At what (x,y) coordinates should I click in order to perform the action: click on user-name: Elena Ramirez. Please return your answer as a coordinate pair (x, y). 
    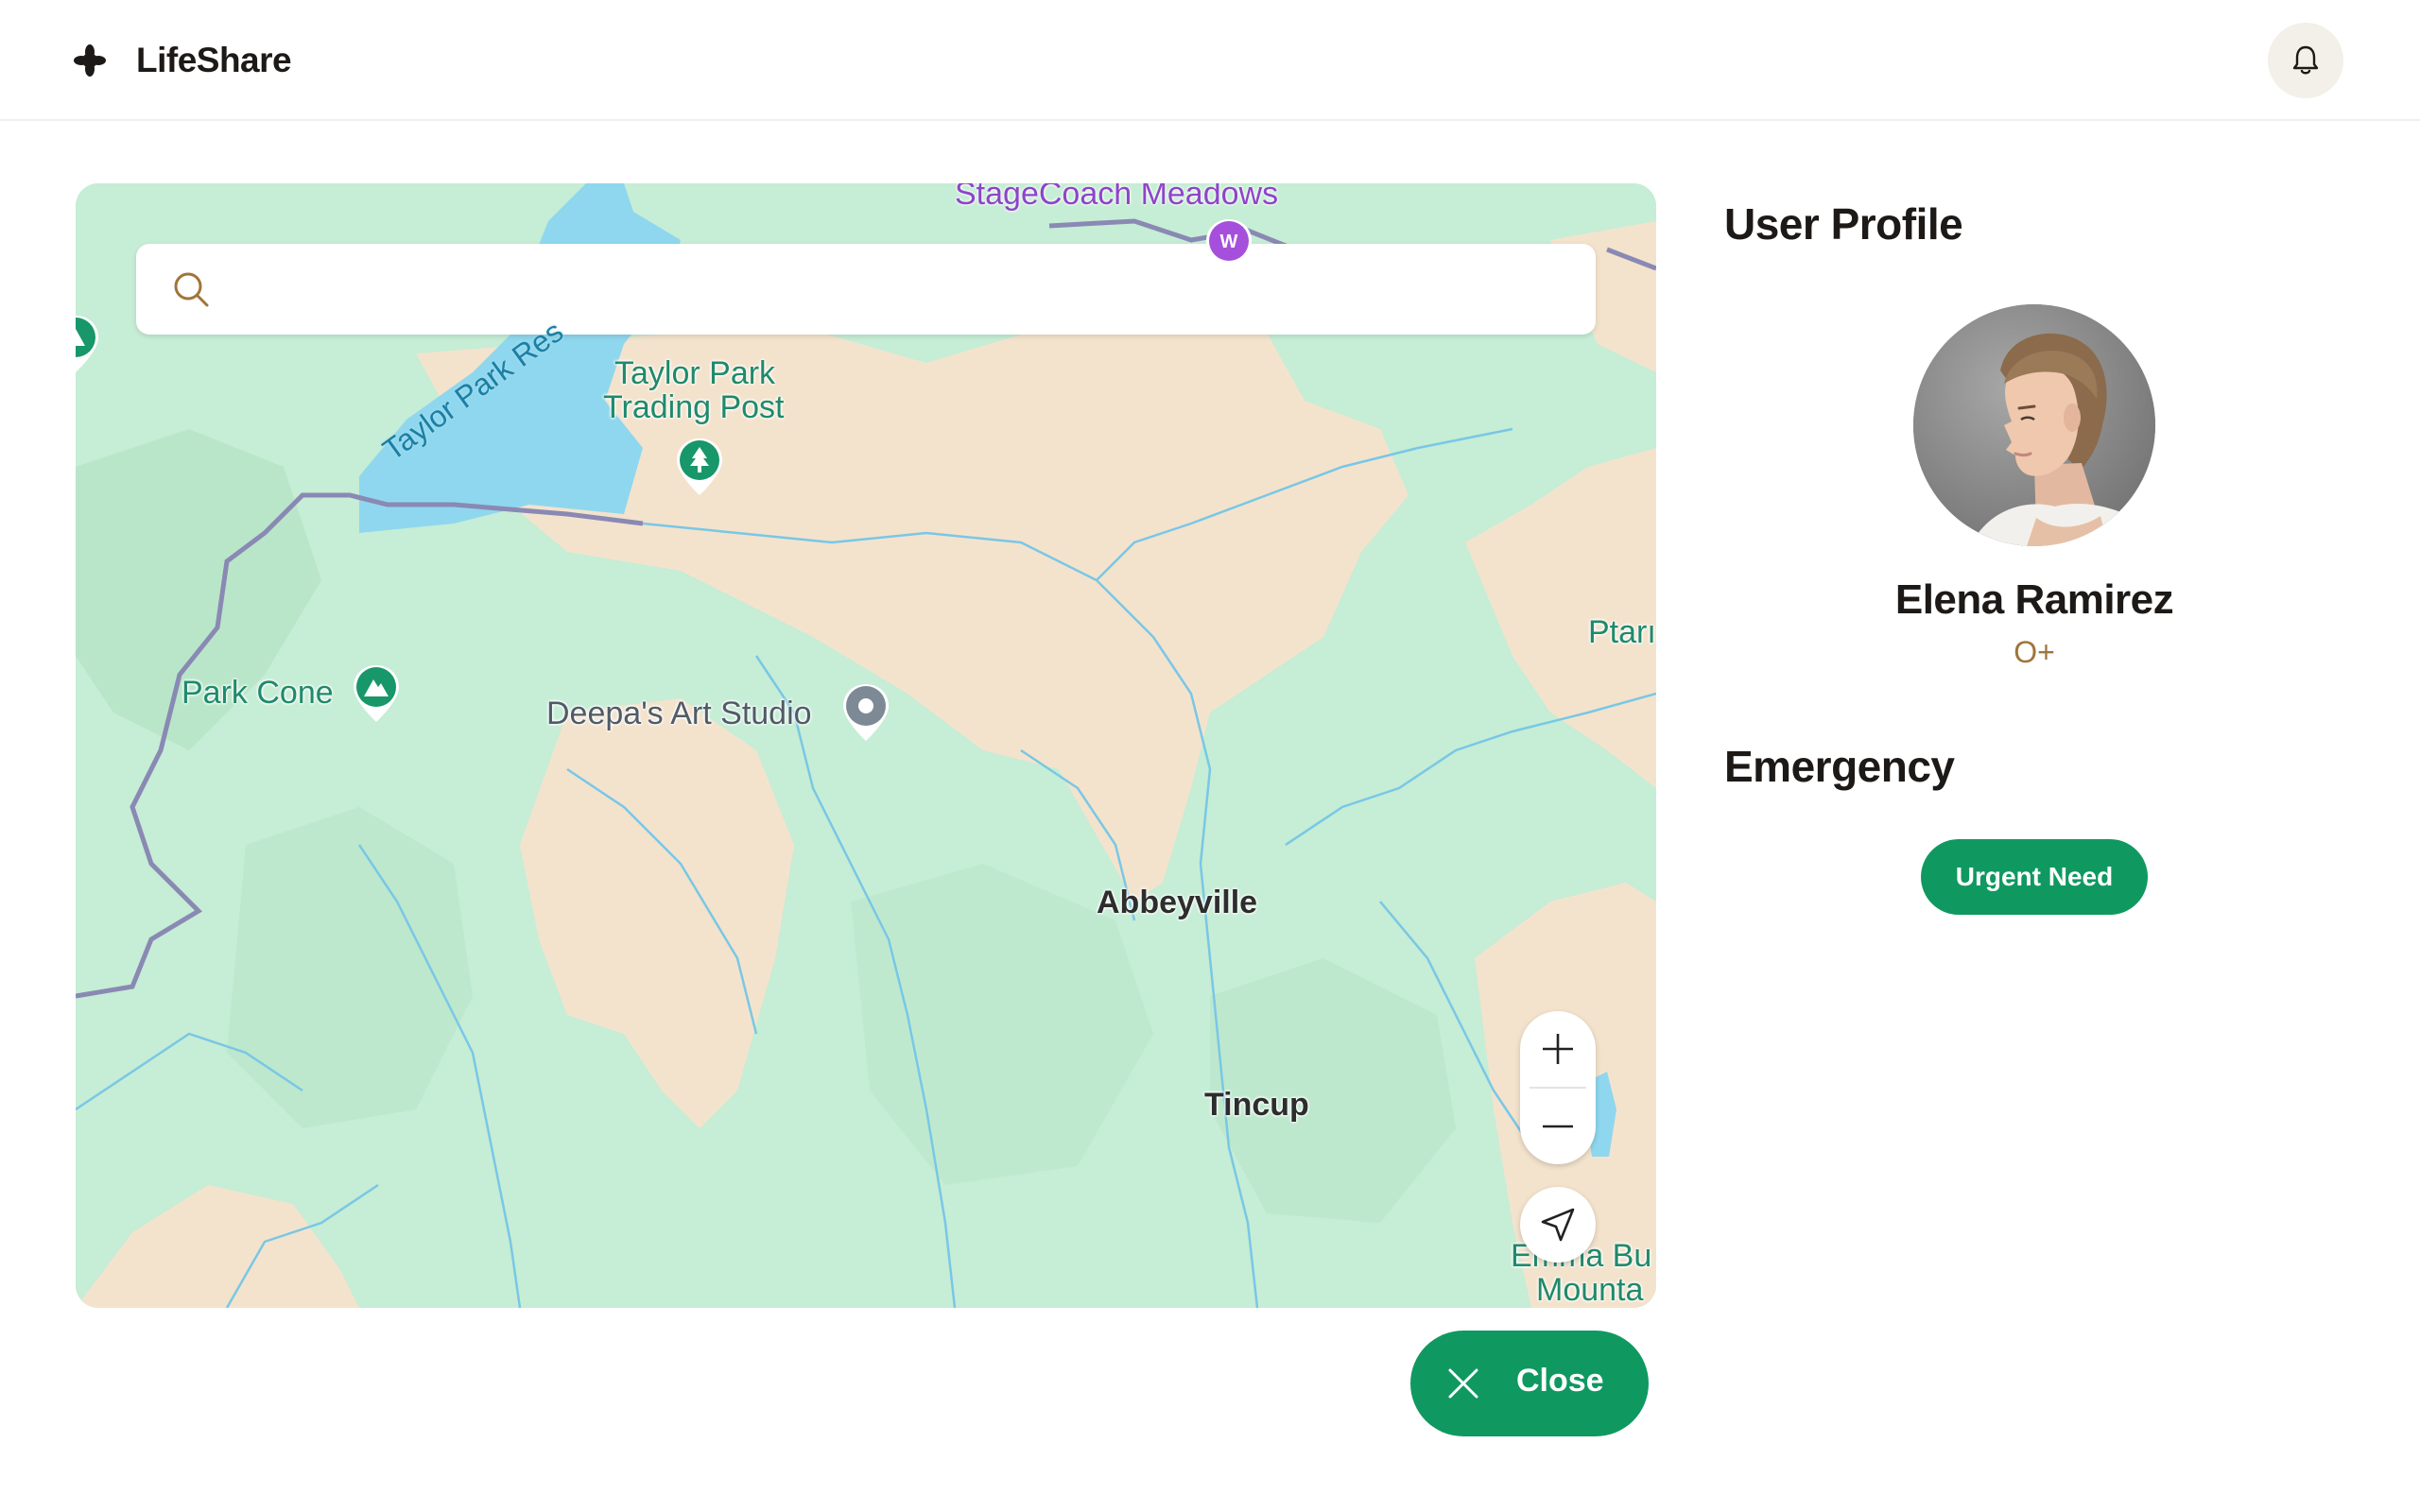
    Looking at the image, I should click on (2034, 599).